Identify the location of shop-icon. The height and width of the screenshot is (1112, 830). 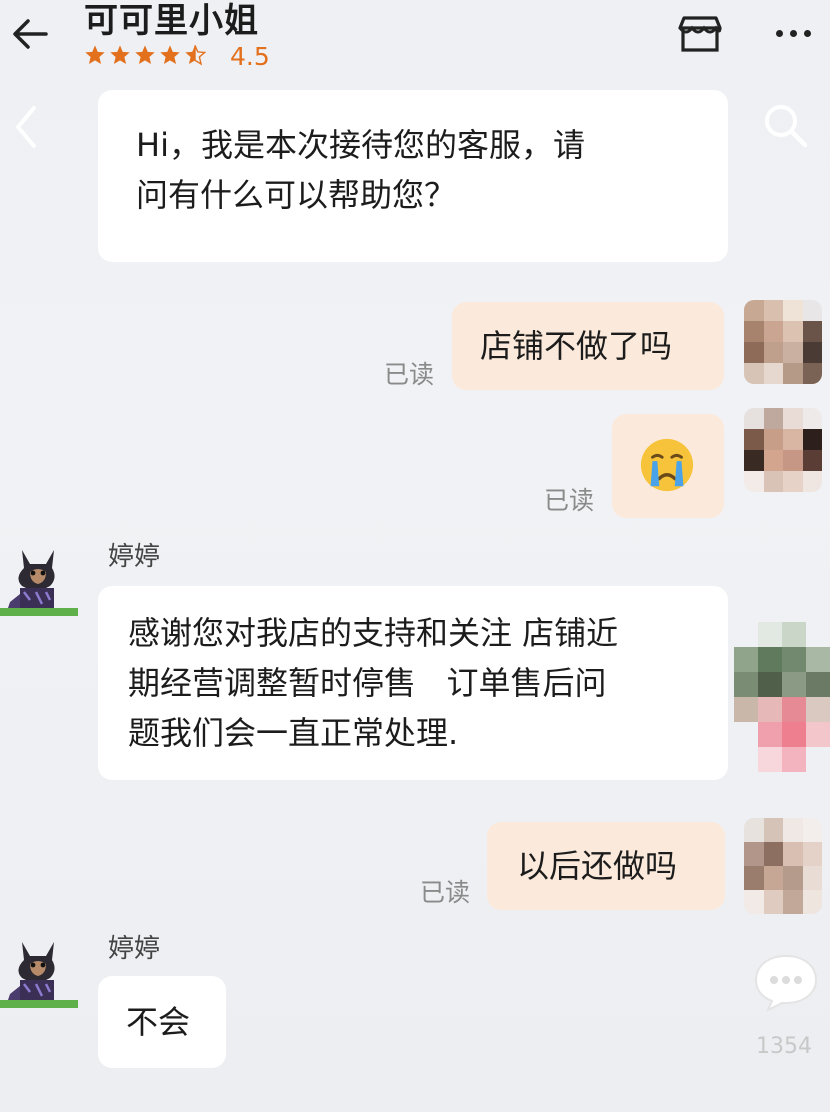
(700, 34).